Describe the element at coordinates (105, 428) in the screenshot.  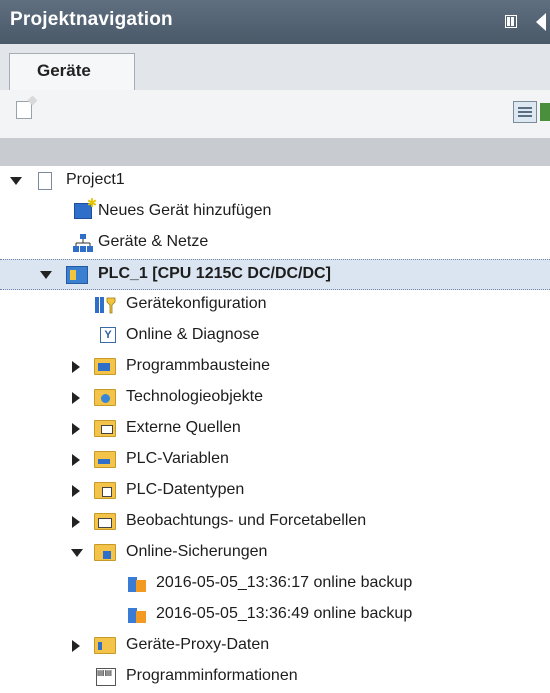
I see `external-sources-folder-icon` at that location.